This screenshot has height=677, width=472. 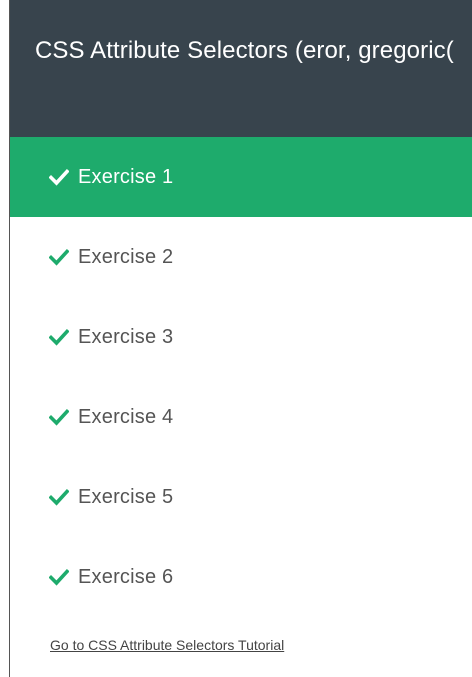 What do you see at coordinates (126, 176) in the screenshot?
I see `exercise-label: Exercise 1` at bounding box center [126, 176].